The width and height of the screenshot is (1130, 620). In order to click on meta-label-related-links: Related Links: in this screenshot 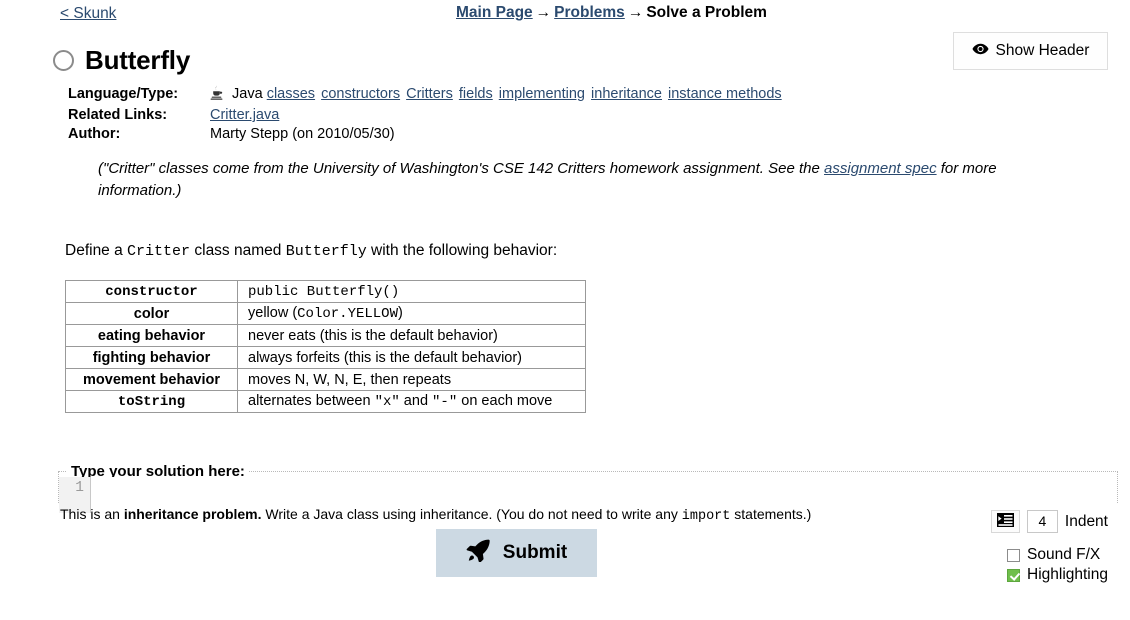, I will do `click(118, 115)`.